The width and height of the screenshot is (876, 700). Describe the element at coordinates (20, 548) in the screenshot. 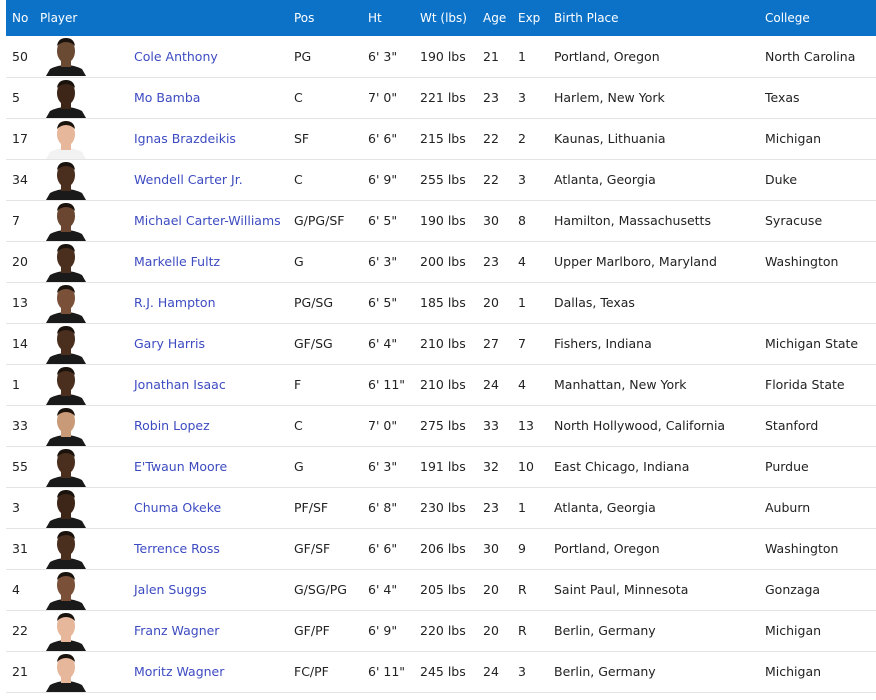

I see `jersey-number: 31` at that location.